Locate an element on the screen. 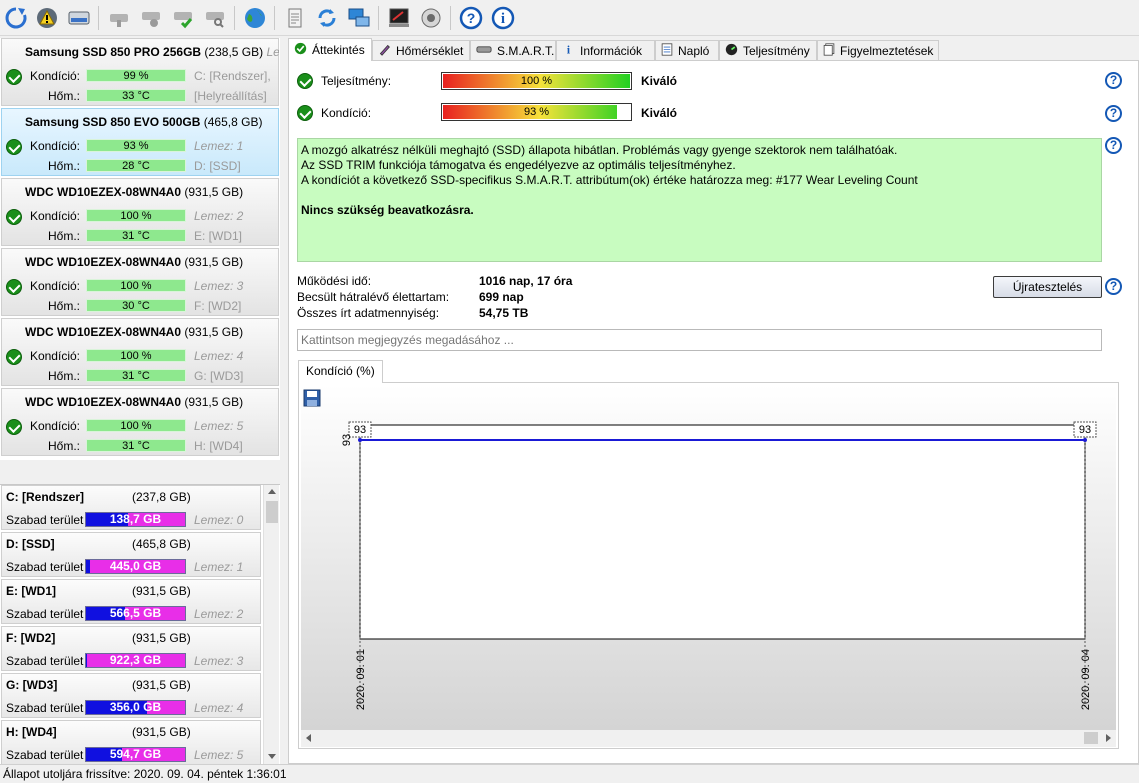 The image size is (1139, 783). disk-aux-1: Lemez: 4 is located at coordinates (219, 356).